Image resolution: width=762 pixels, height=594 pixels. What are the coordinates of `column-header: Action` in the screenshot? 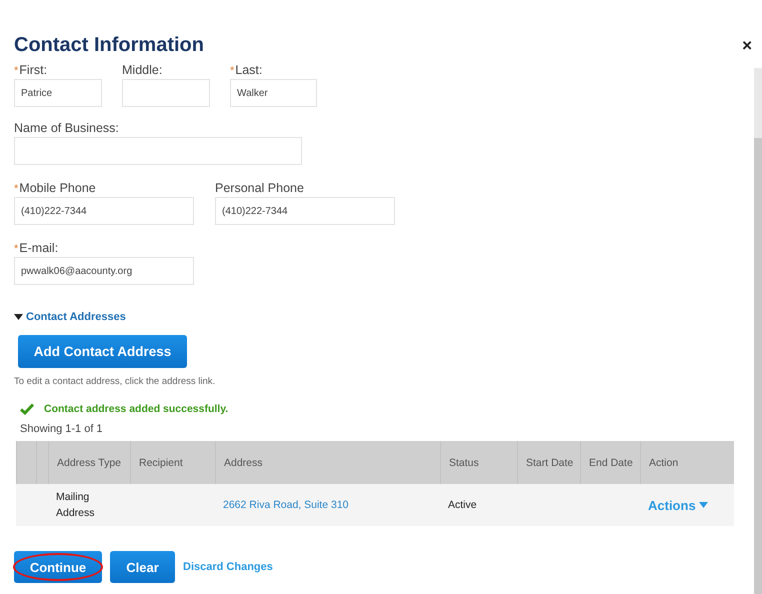 It's located at (687, 462).